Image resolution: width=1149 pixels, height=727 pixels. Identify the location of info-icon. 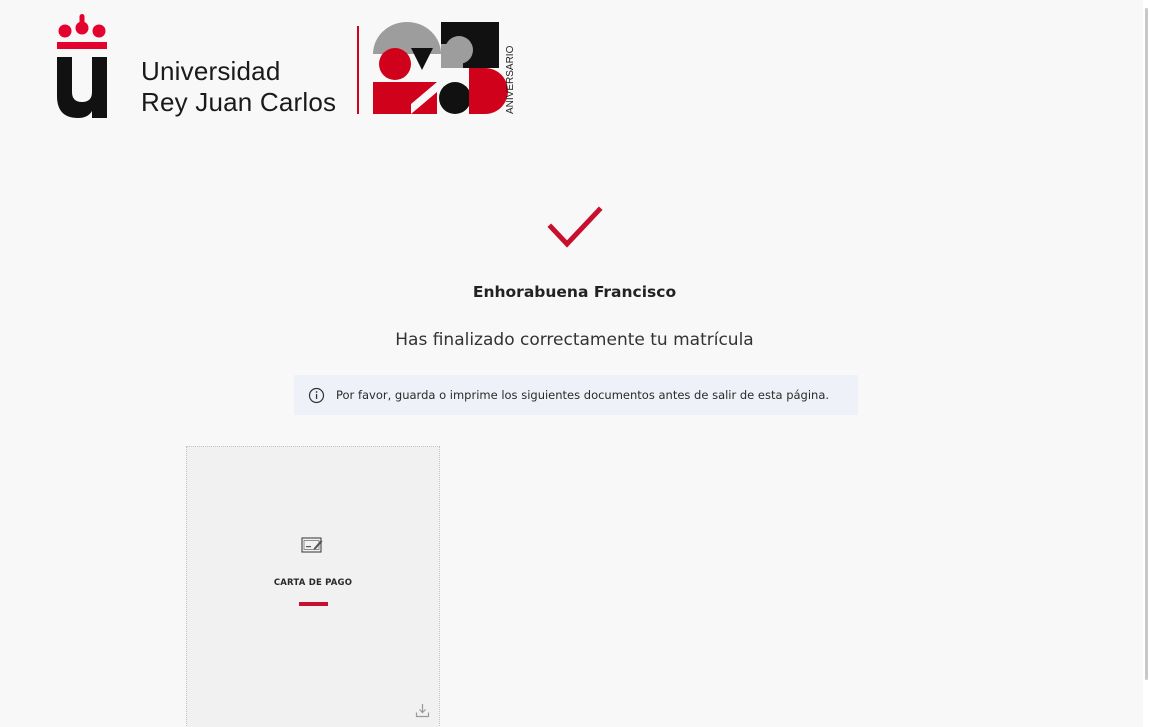
(316, 395).